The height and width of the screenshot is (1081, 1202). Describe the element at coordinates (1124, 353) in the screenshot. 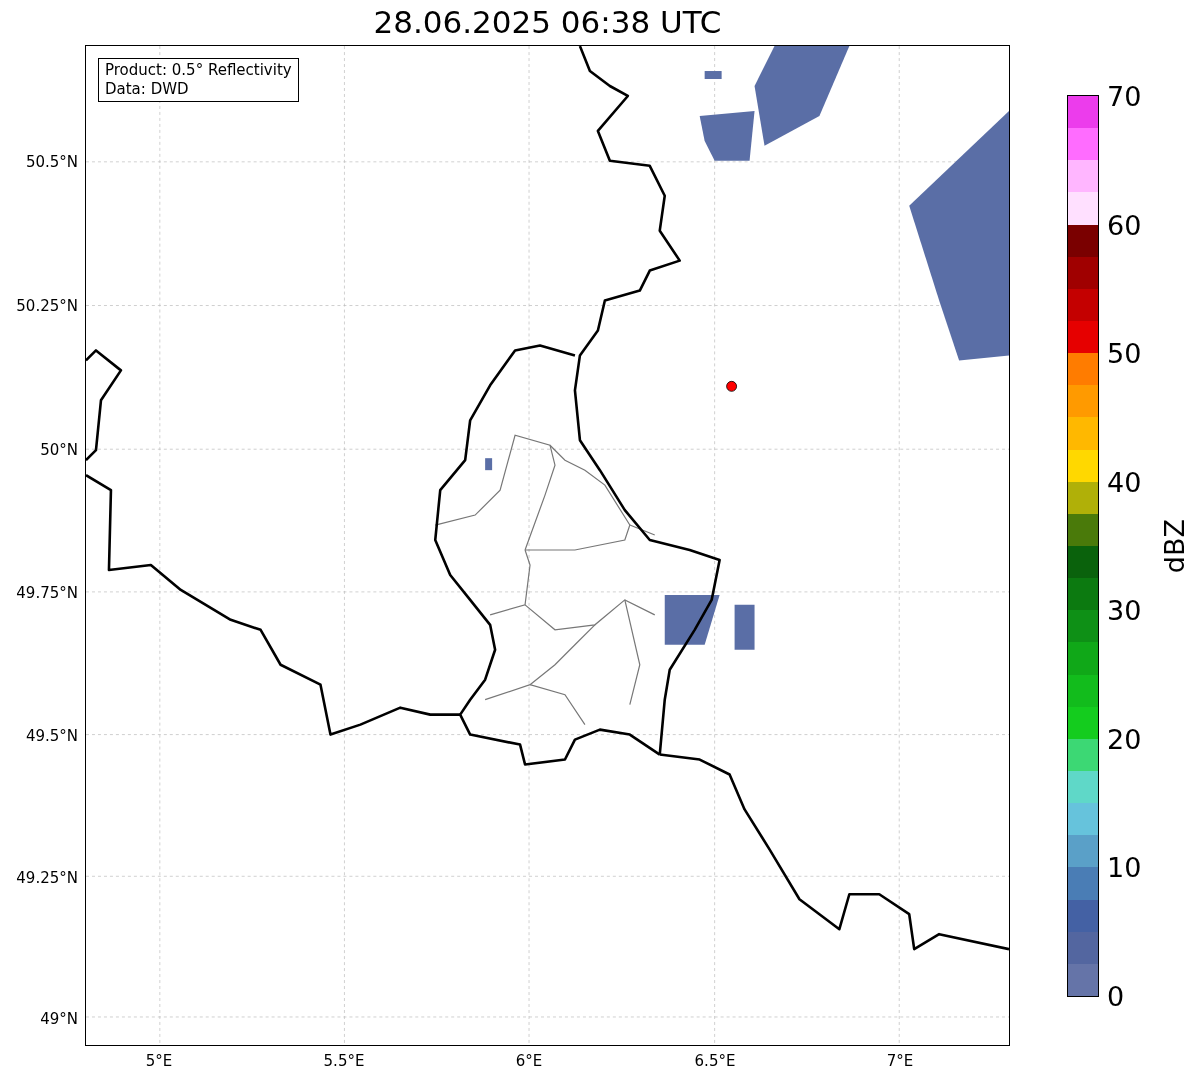

I see `colorbar-tick-label: 50` at that location.